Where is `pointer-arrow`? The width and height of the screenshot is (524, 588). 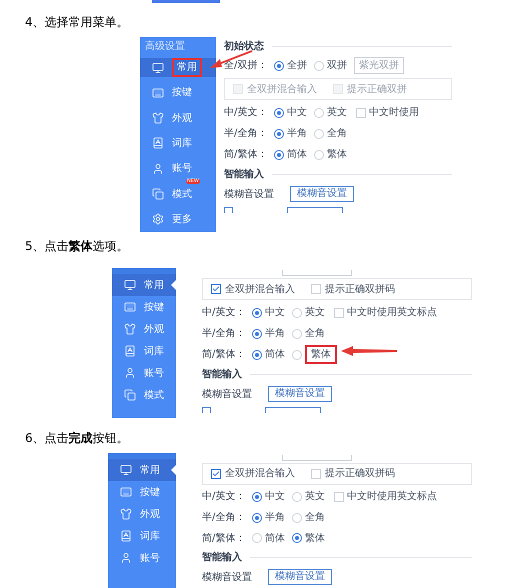 pointer-arrow is located at coordinates (369, 351).